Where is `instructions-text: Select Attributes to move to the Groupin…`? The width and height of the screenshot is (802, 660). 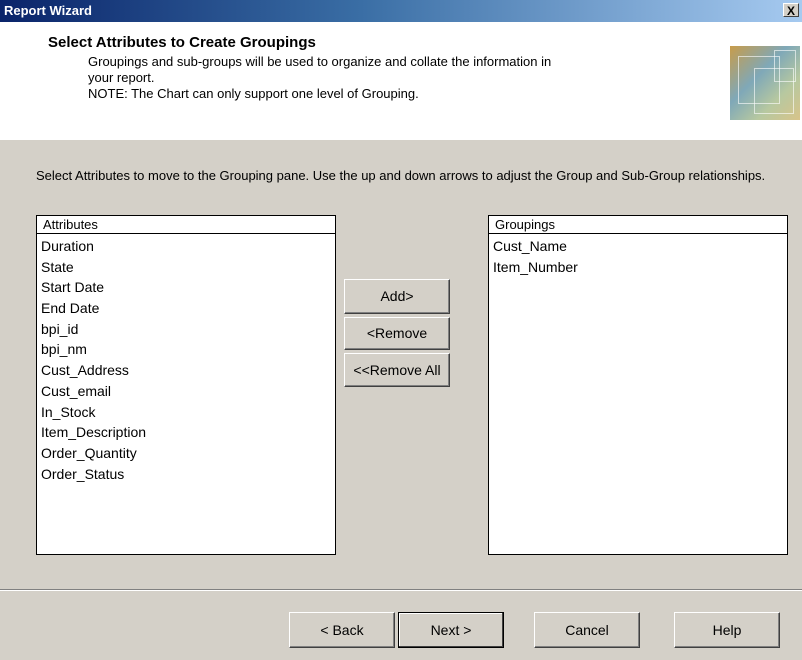 instructions-text: Select Attributes to move to the Groupin… is located at coordinates (401, 175).